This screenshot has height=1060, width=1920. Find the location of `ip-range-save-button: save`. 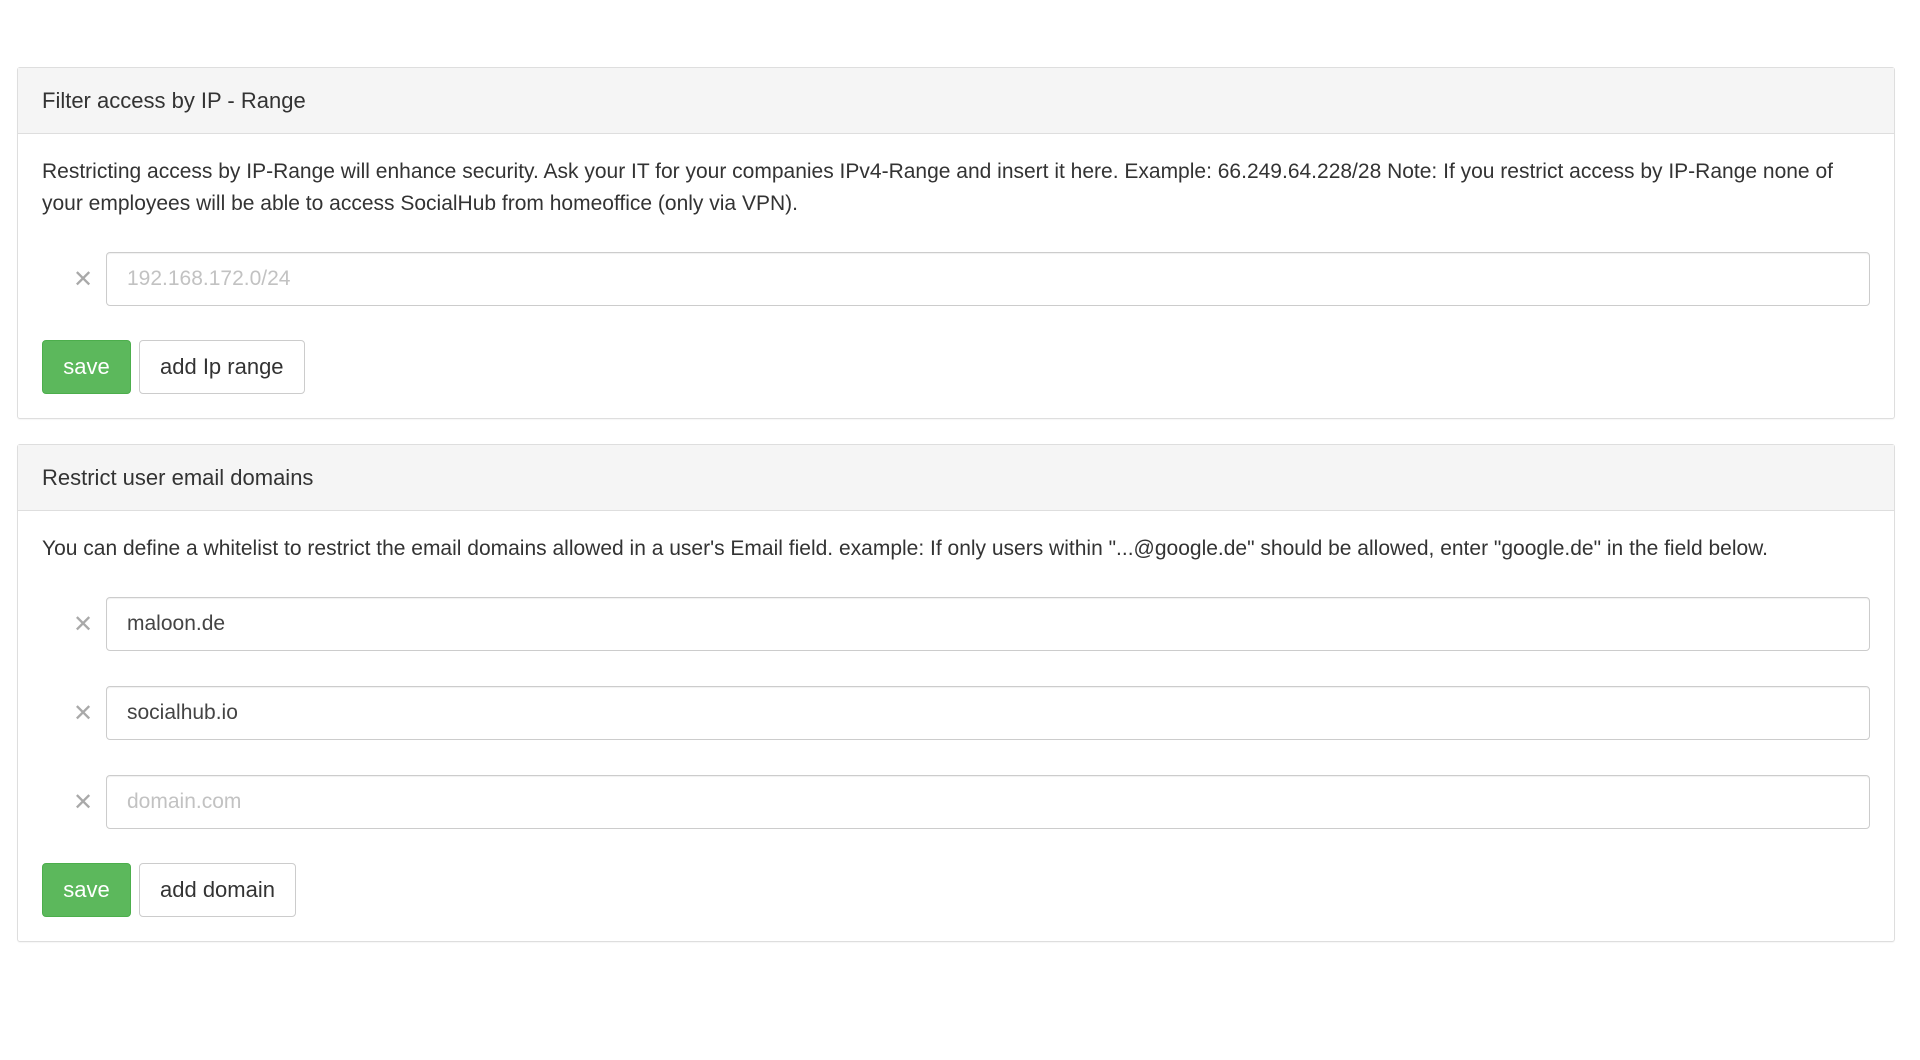

ip-range-save-button: save is located at coordinates (86, 367).